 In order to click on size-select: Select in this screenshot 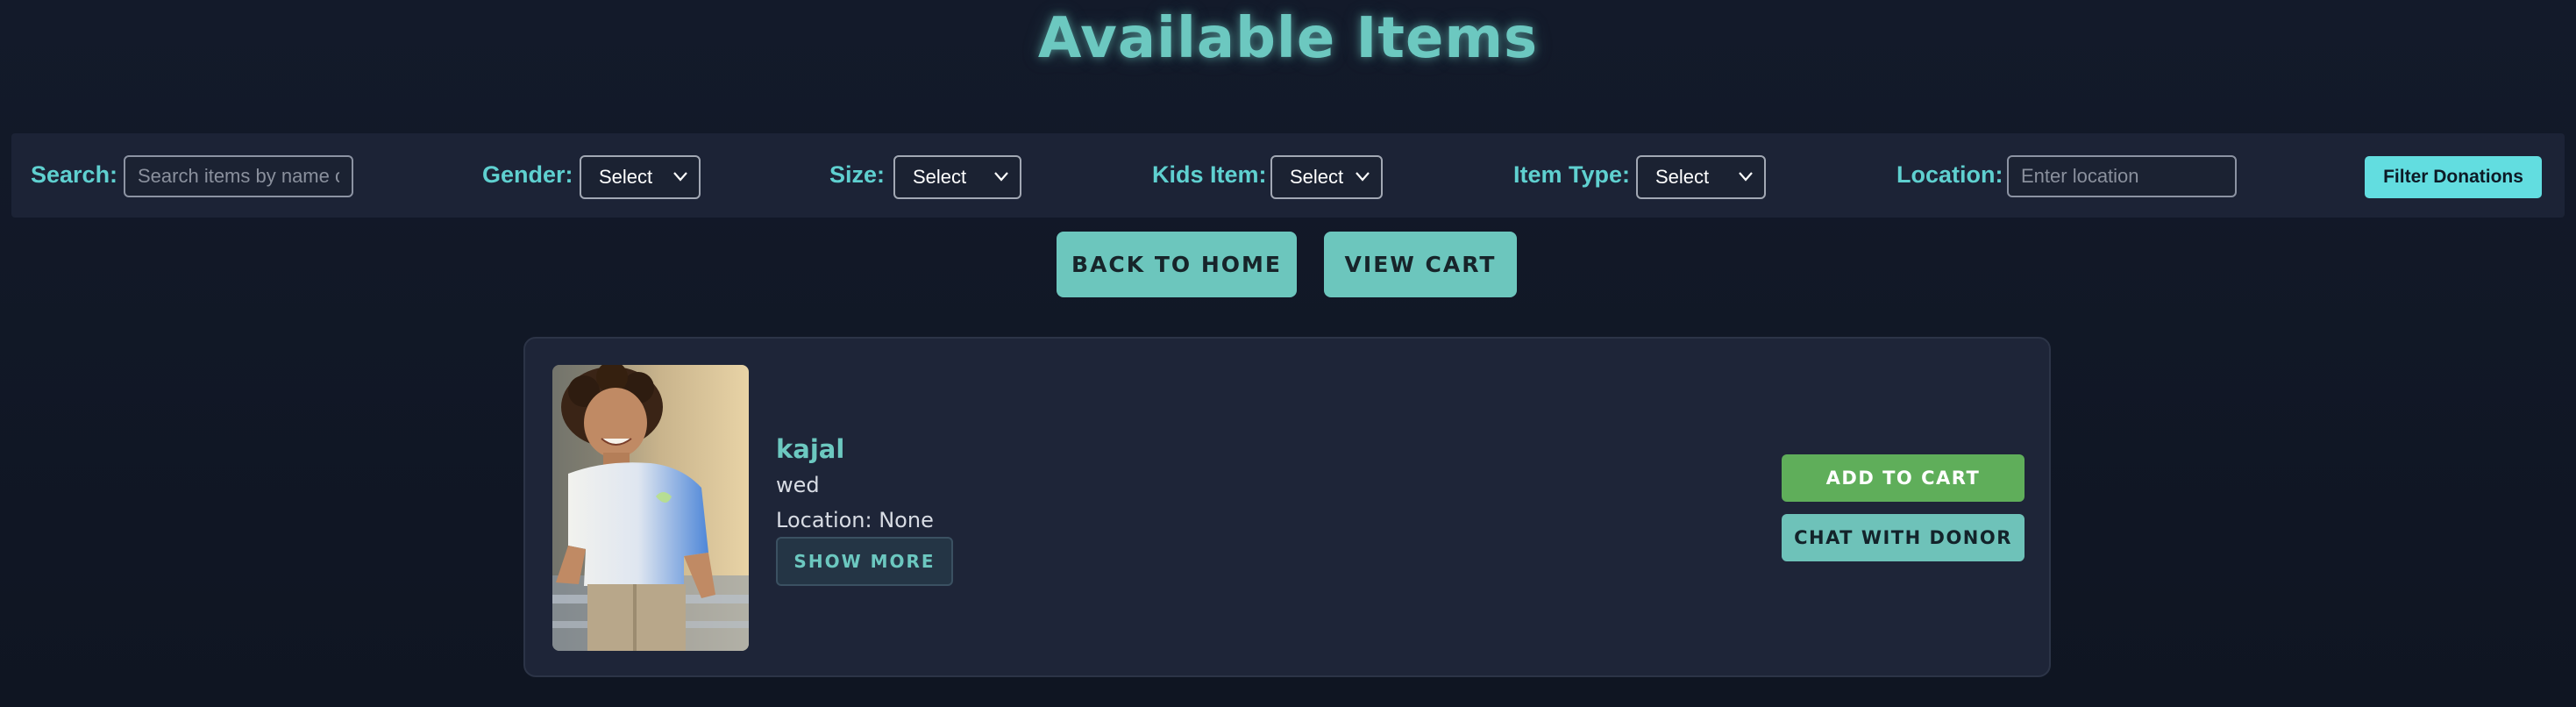, I will do `click(957, 177)`.